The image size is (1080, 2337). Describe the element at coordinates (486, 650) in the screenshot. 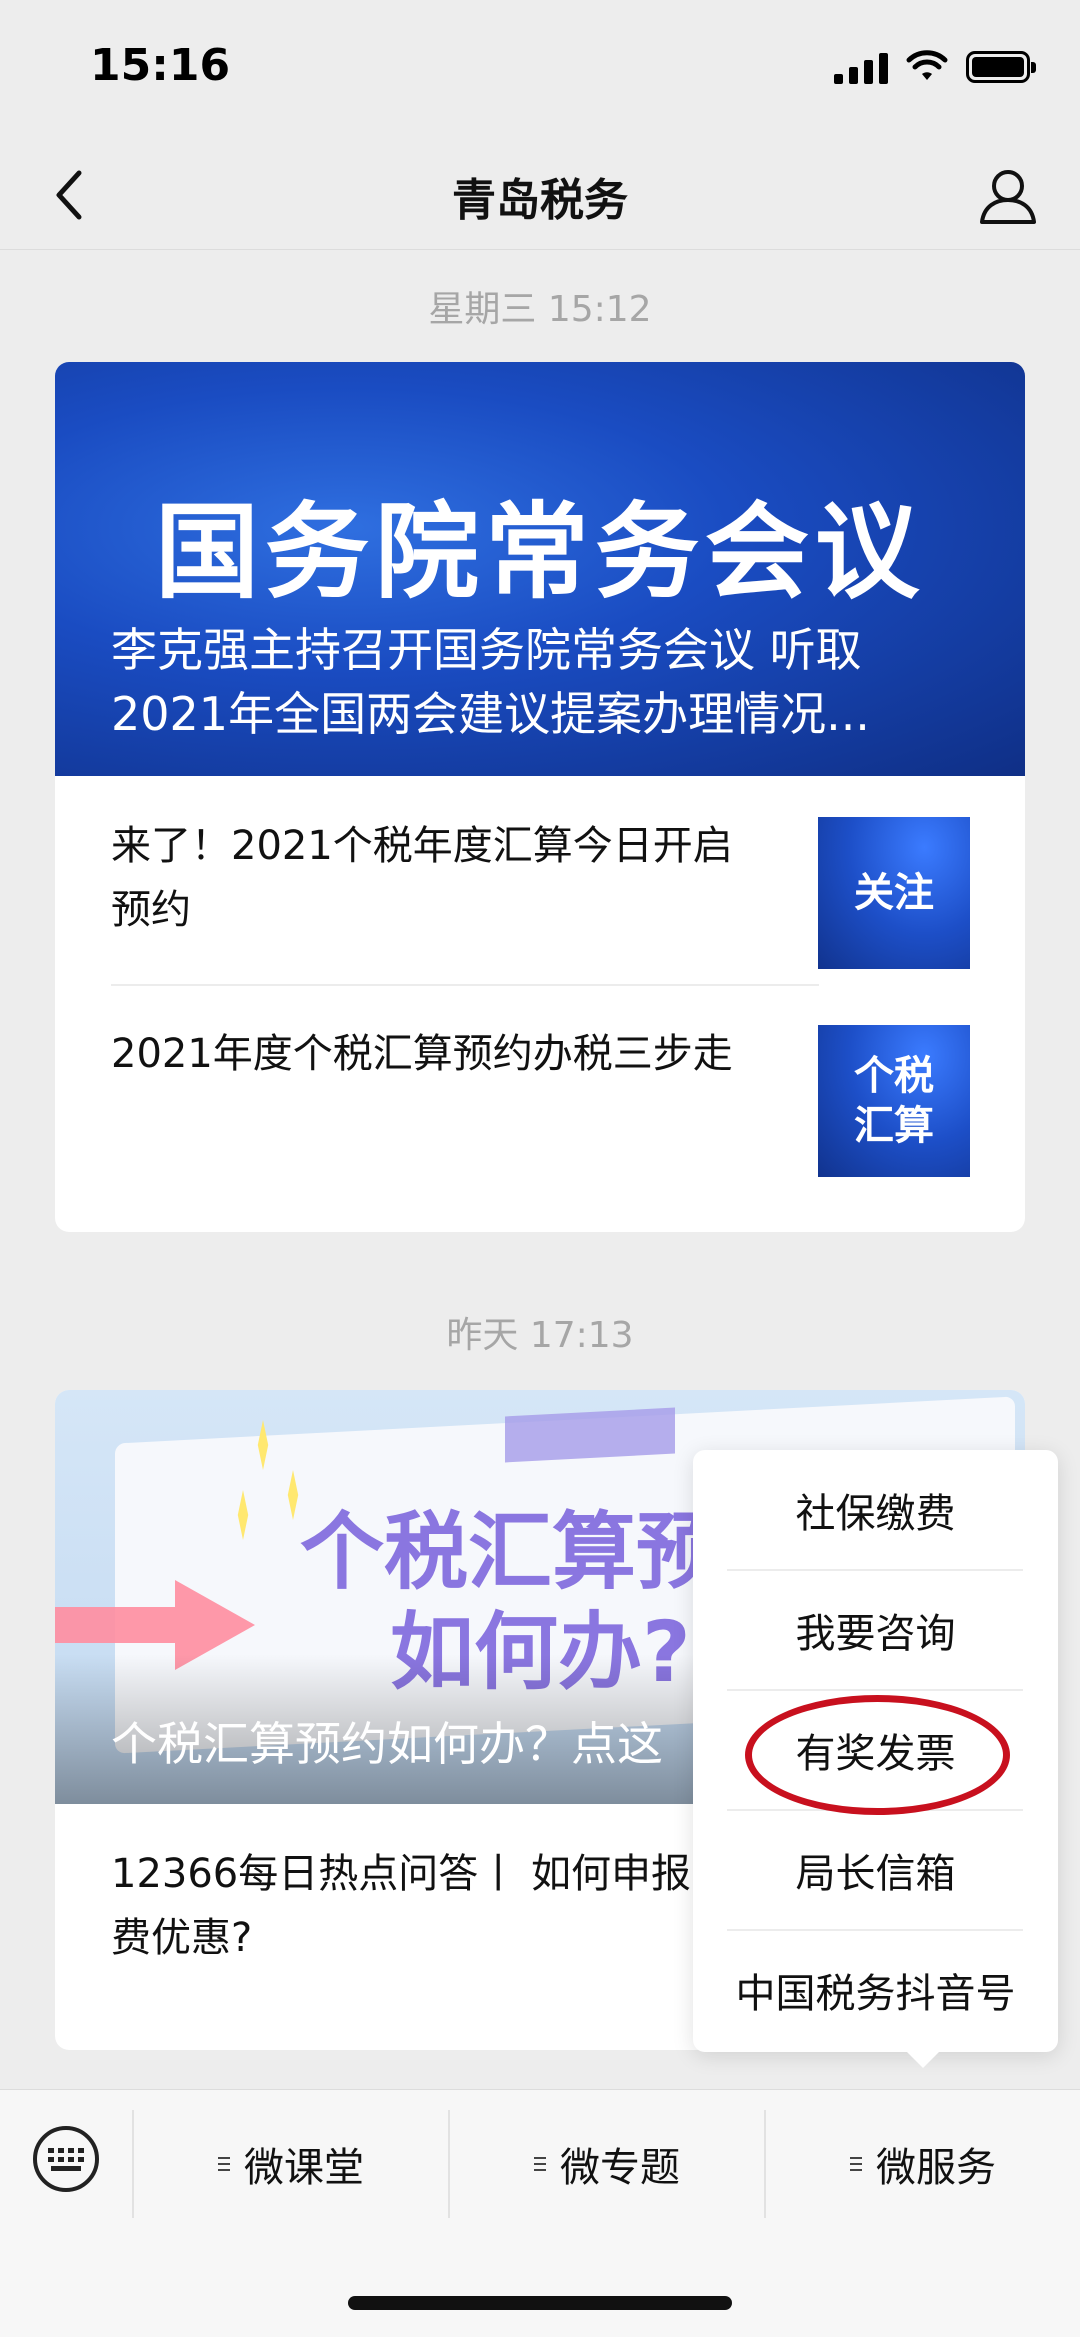

I see `banner-caption-line: 李克强主持召开国务院常务会议 听取` at that location.